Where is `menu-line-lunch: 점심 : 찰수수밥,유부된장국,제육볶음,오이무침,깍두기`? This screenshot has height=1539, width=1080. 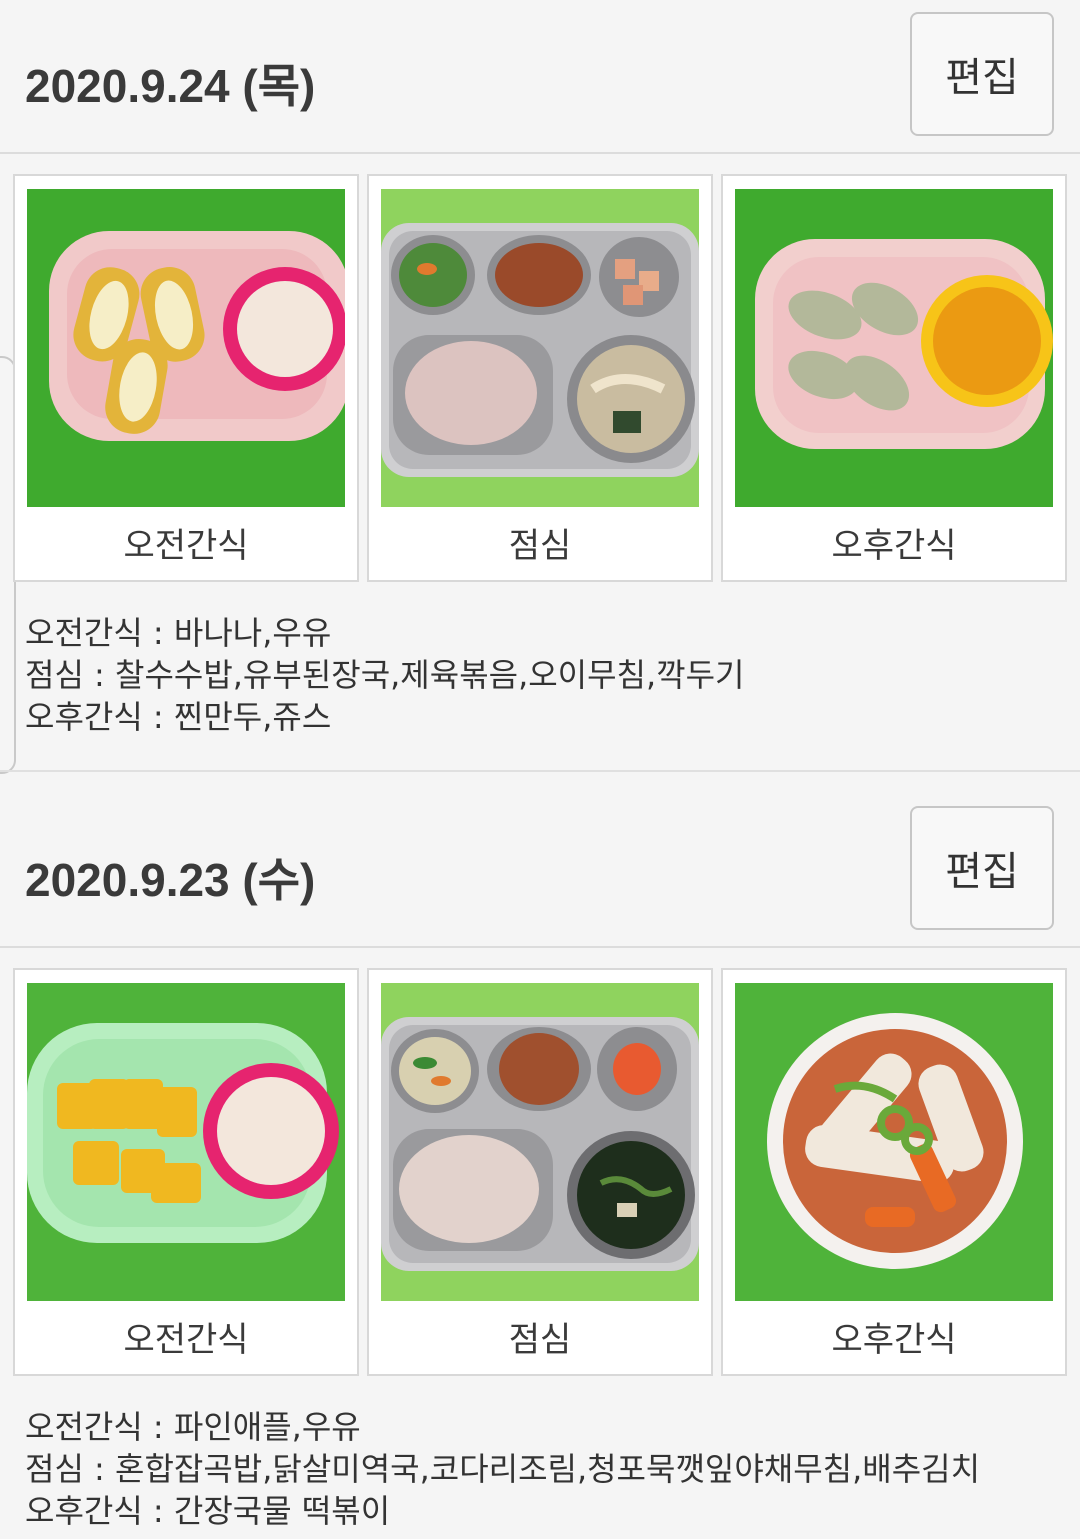
menu-line-lunch: 점심 : 찰수수밥,유부된장국,제육볶음,오이무침,깍두기 is located at coordinates (385, 675).